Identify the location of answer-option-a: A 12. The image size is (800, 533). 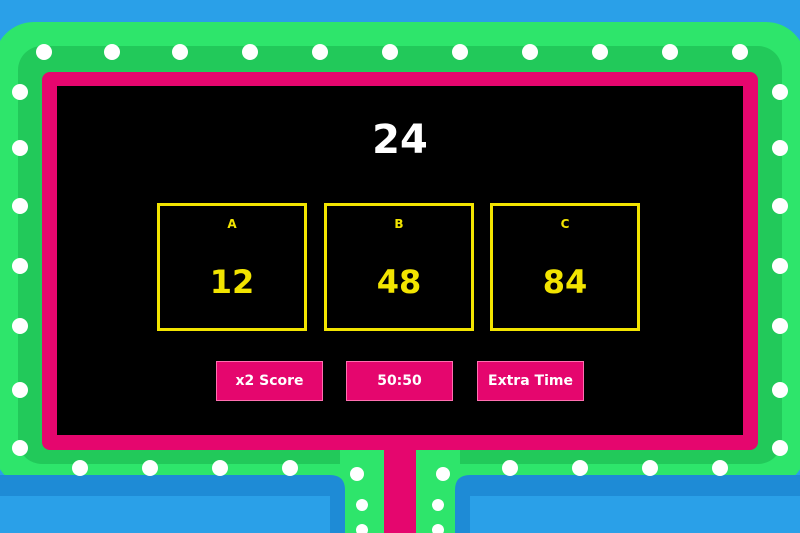
(232, 267).